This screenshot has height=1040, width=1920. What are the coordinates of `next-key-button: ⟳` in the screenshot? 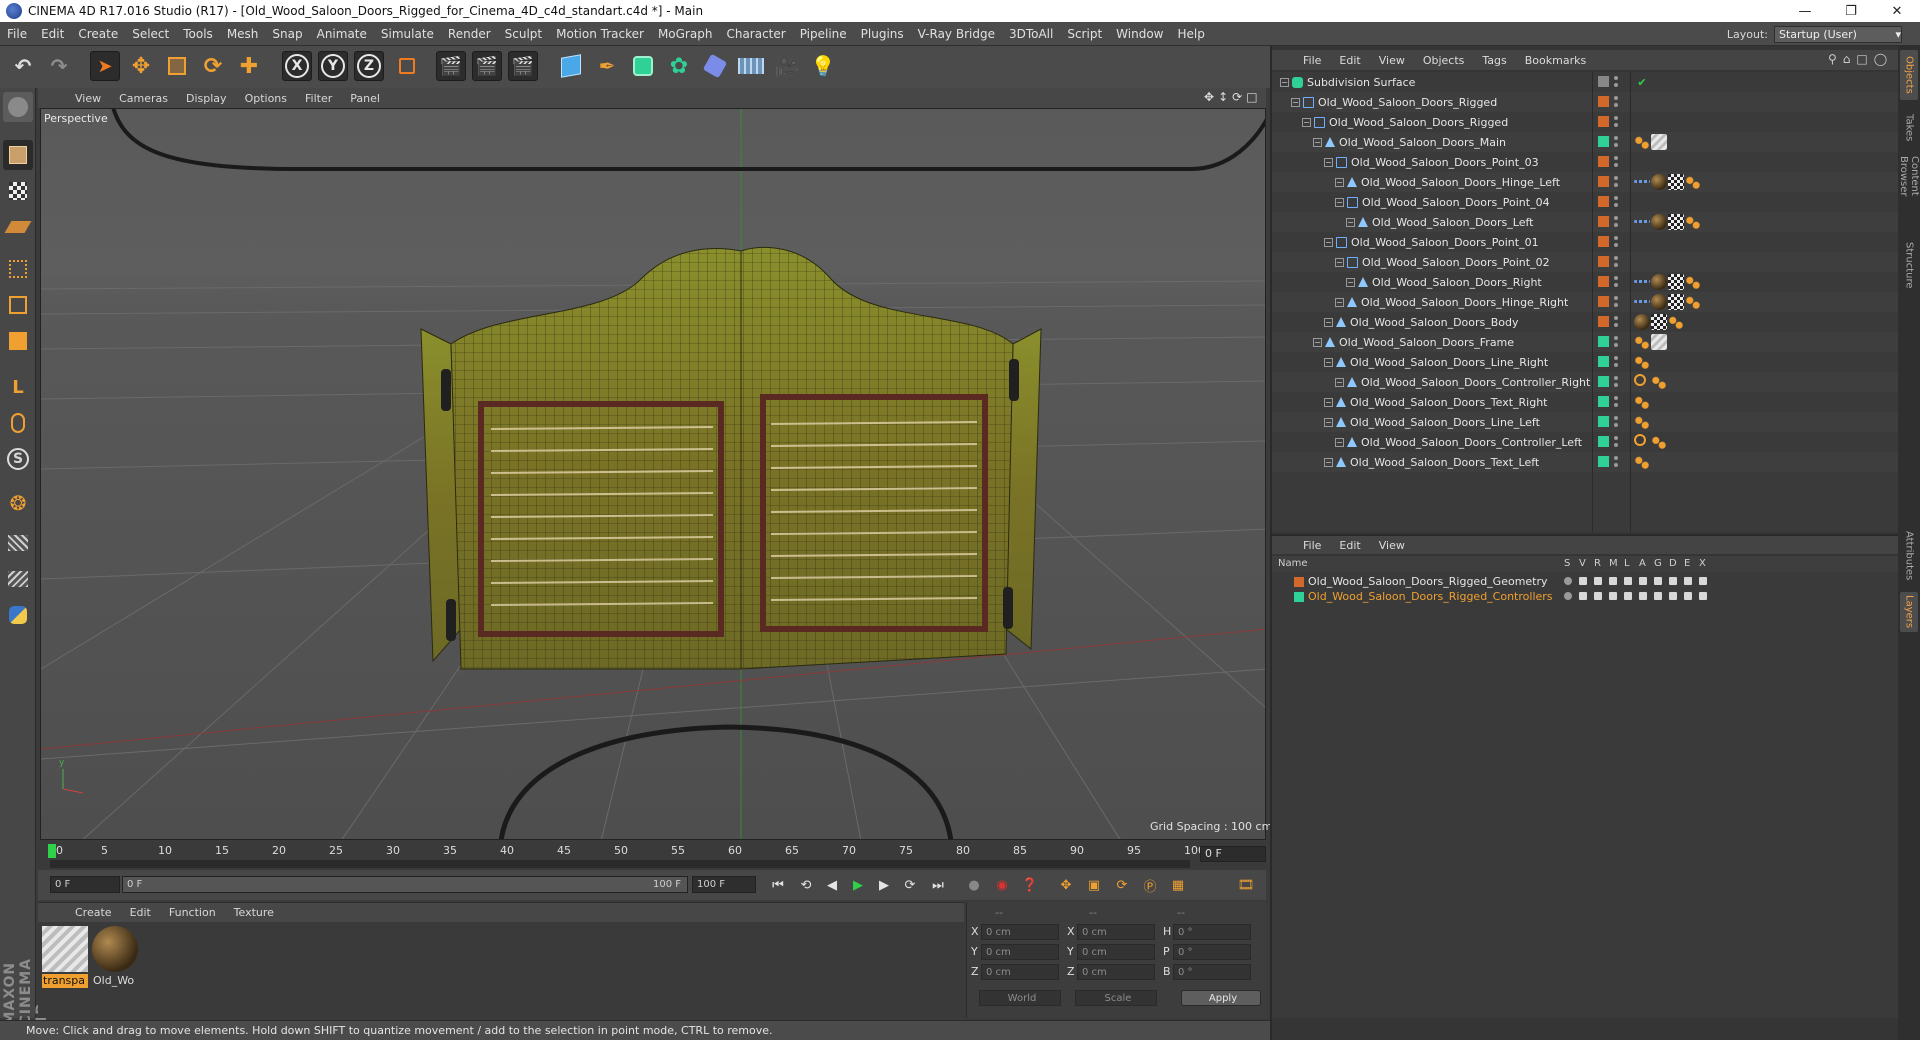 It's located at (910, 885).